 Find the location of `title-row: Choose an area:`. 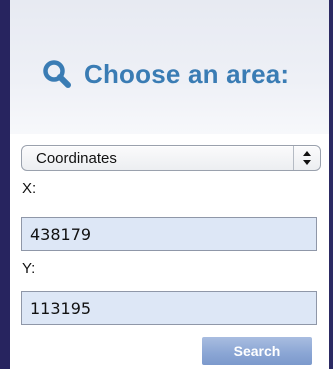

title-row: Choose an area: is located at coordinates (165, 74).